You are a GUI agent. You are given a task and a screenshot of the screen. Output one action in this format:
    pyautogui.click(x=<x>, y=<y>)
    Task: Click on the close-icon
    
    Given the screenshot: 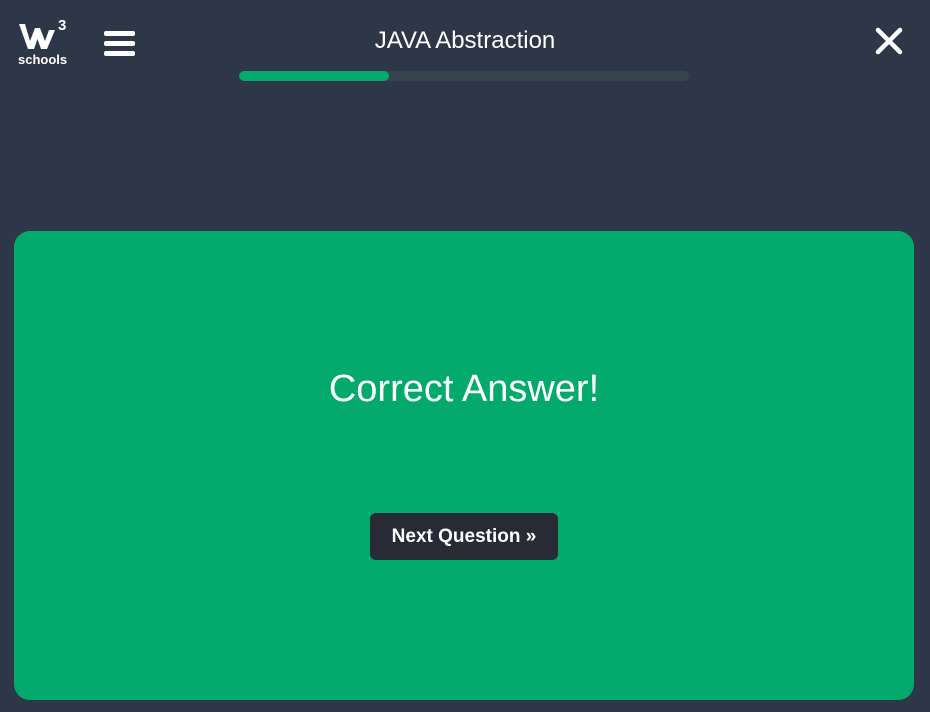 What is the action you would take?
    pyautogui.click(x=889, y=41)
    